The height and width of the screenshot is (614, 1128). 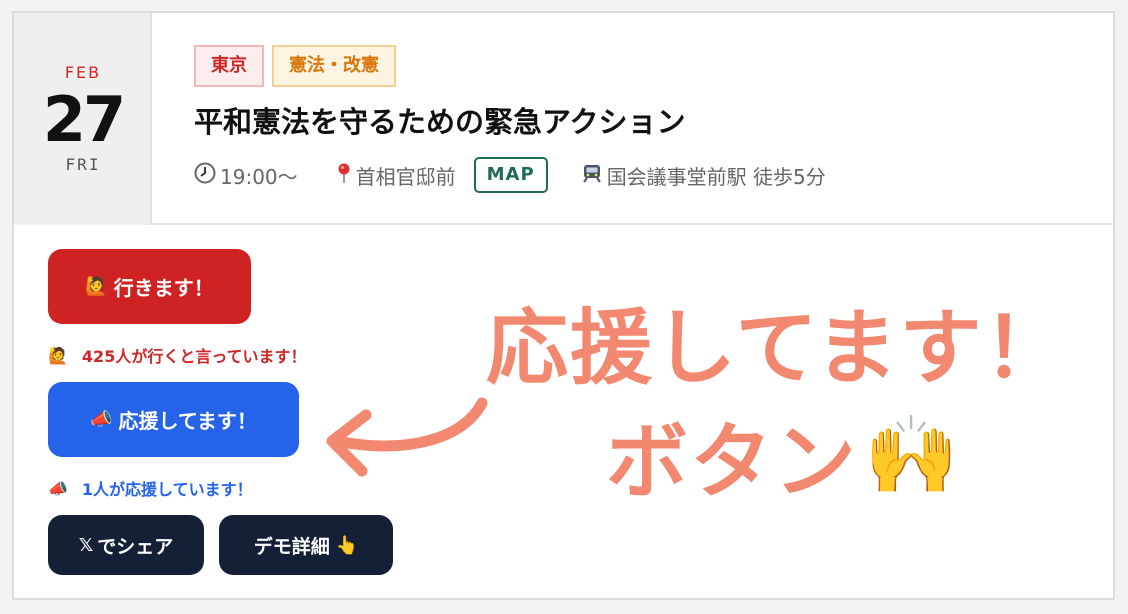 What do you see at coordinates (405, 176) in the screenshot?
I see `event-place: 首相官邸前` at bounding box center [405, 176].